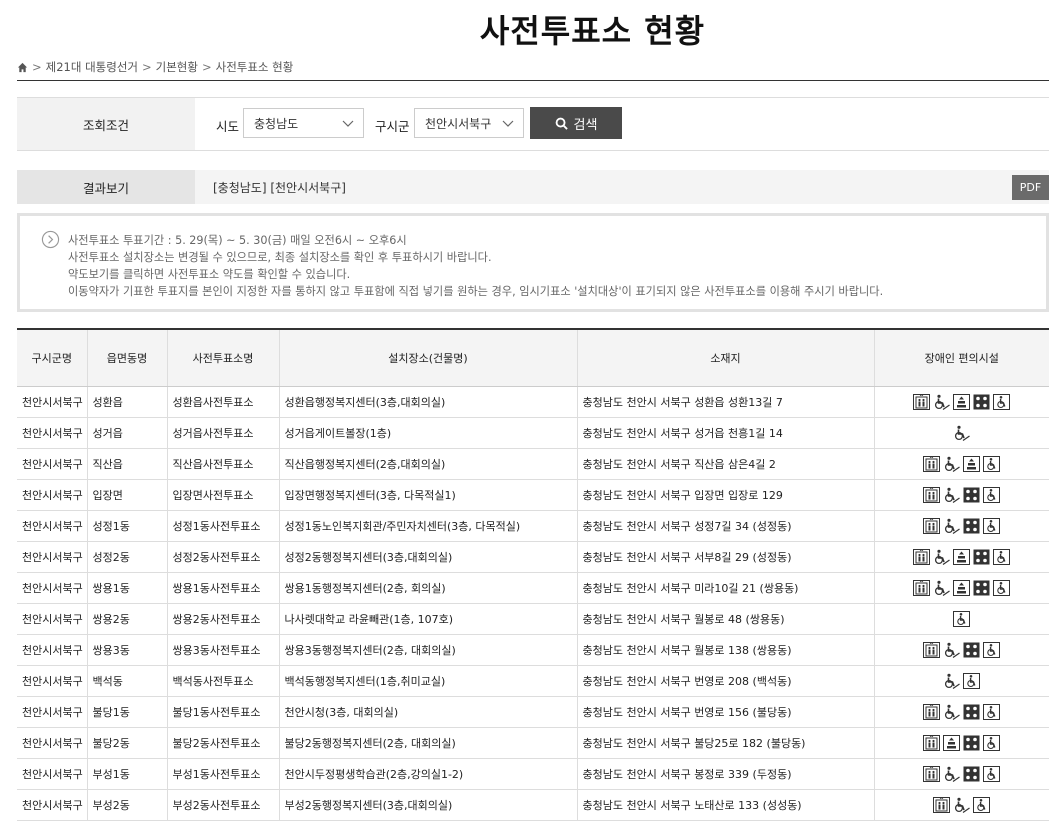  Describe the element at coordinates (126, 587) in the screenshot. I see `cell-dong: 쌍용1동` at that location.